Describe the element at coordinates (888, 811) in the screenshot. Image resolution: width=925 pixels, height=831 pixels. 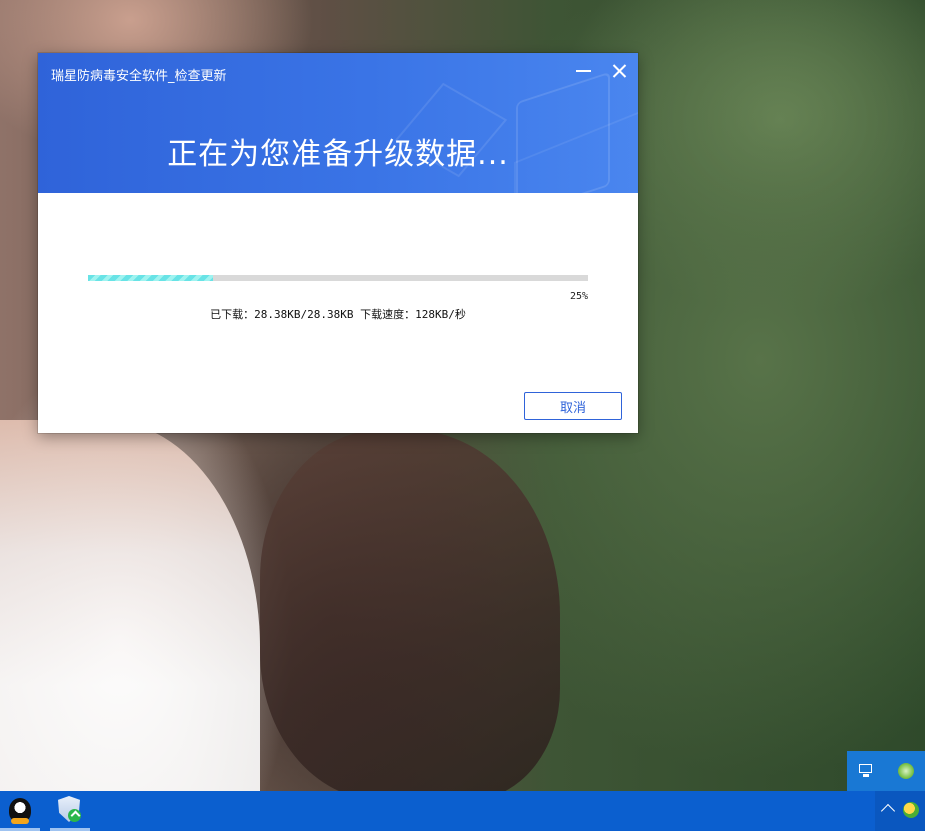
I see `chevron-up-icon` at that location.